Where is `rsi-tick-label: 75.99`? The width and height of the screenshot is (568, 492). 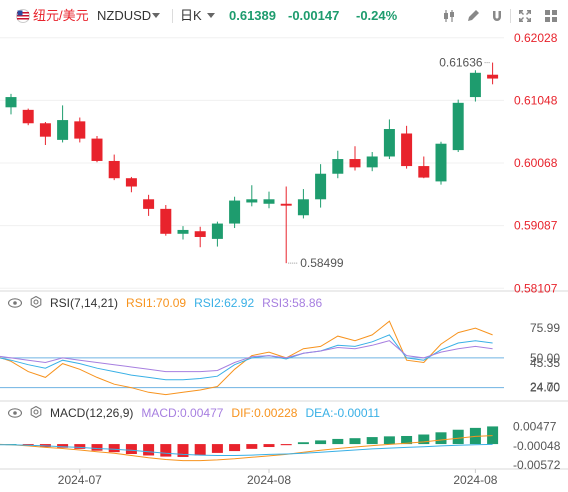 rsi-tick-label: 75.99 is located at coordinates (545, 328).